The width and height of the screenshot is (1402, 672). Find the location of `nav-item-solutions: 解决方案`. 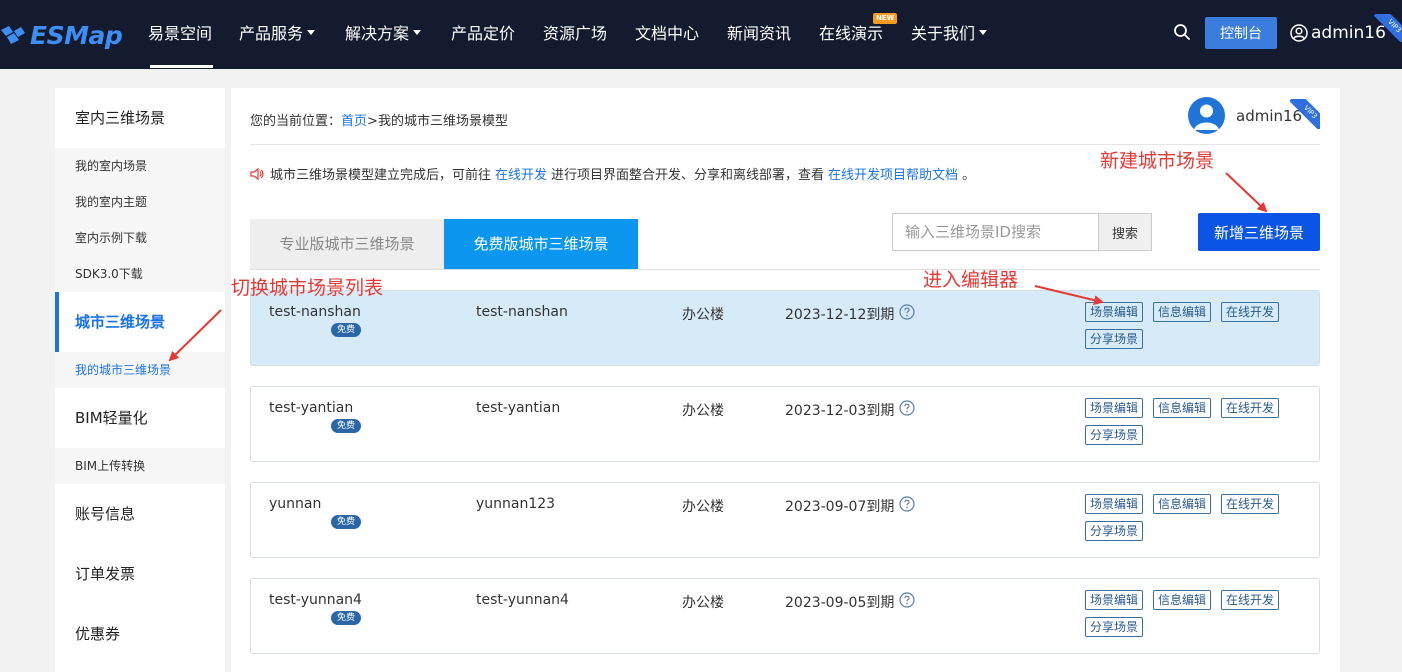

nav-item-solutions: 解决方案 is located at coordinates (383, 34).